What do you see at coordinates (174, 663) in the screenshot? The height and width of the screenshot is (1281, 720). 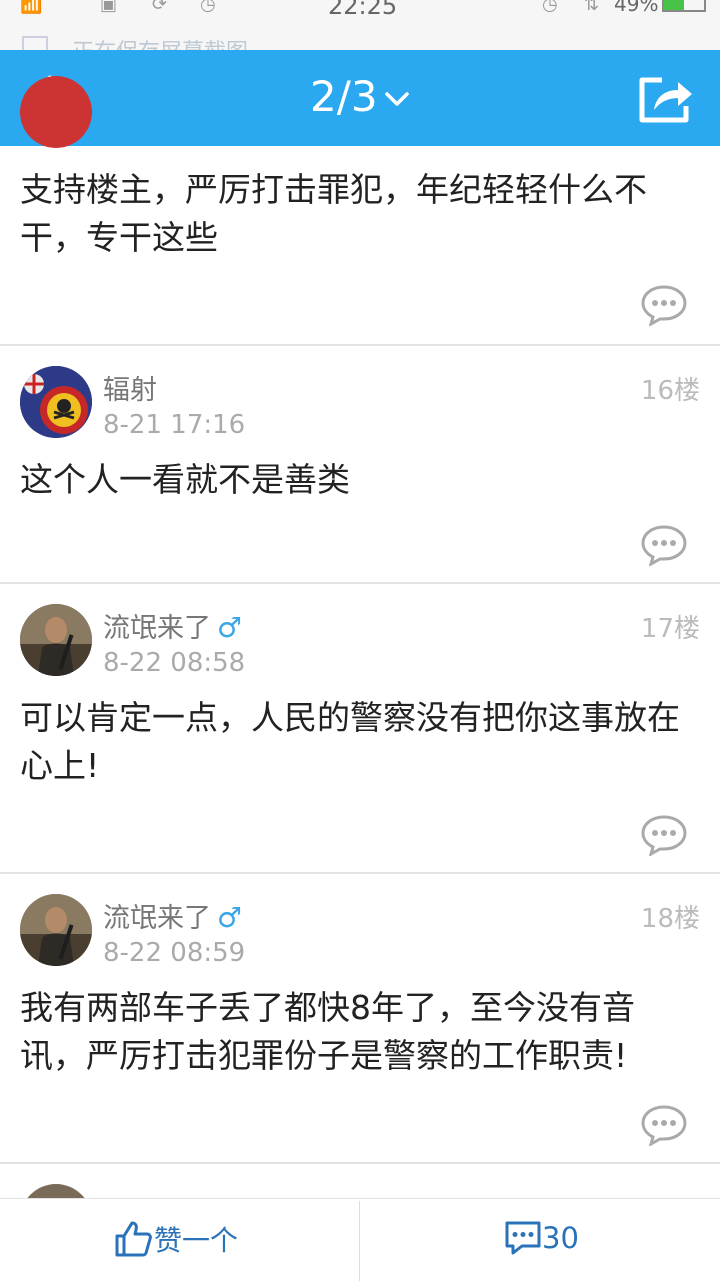 I see `post-date: 8-22 08:58` at bounding box center [174, 663].